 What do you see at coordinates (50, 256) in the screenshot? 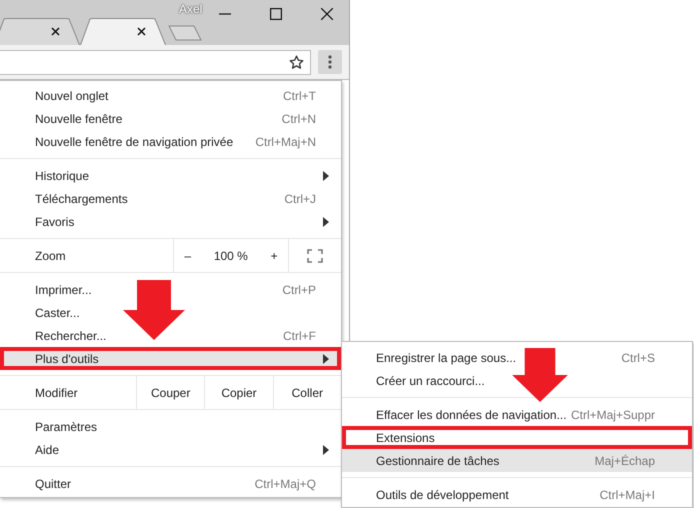
I see `zoom-label: Zoom` at bounding box center [50, 256].